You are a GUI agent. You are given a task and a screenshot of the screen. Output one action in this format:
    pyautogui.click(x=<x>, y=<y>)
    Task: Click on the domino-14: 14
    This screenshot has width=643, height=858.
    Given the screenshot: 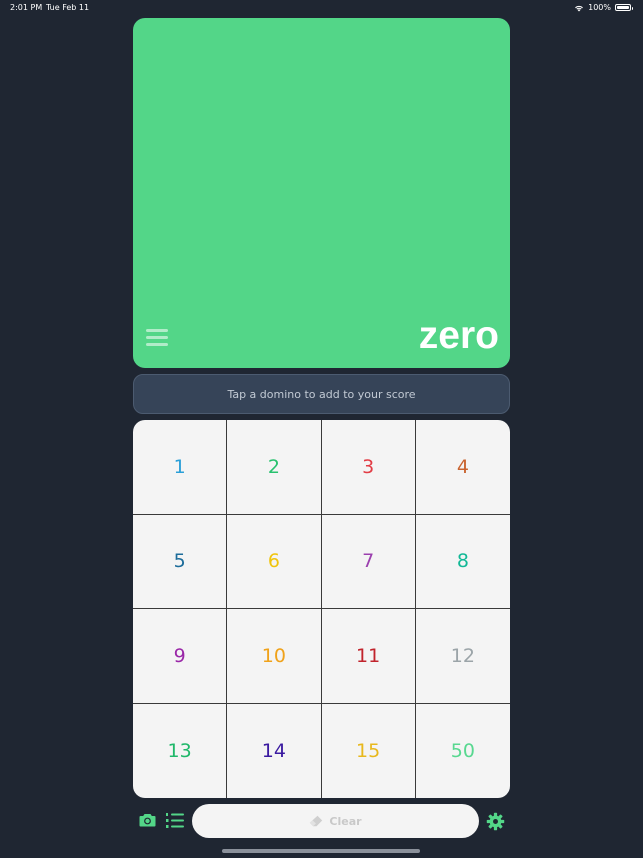 What is the action you would take?
    pyautogui.click(x=274, y=750)
    